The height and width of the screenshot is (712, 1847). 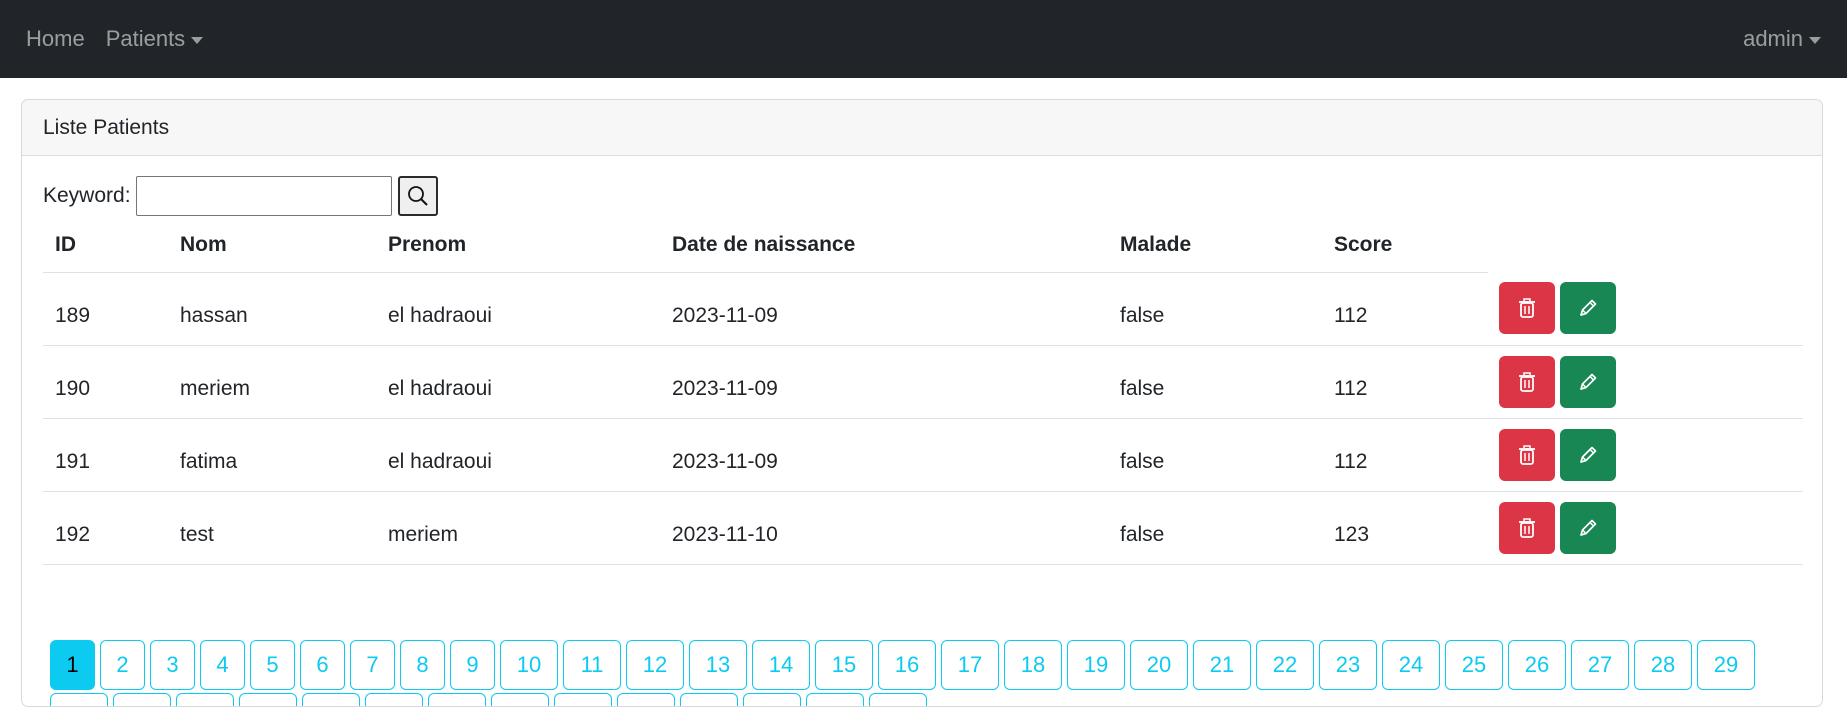 What do you see at coordinates (1096, 665) in the screenshot?
I see `page-button-19: 19` at bounding box center [1096, 665].